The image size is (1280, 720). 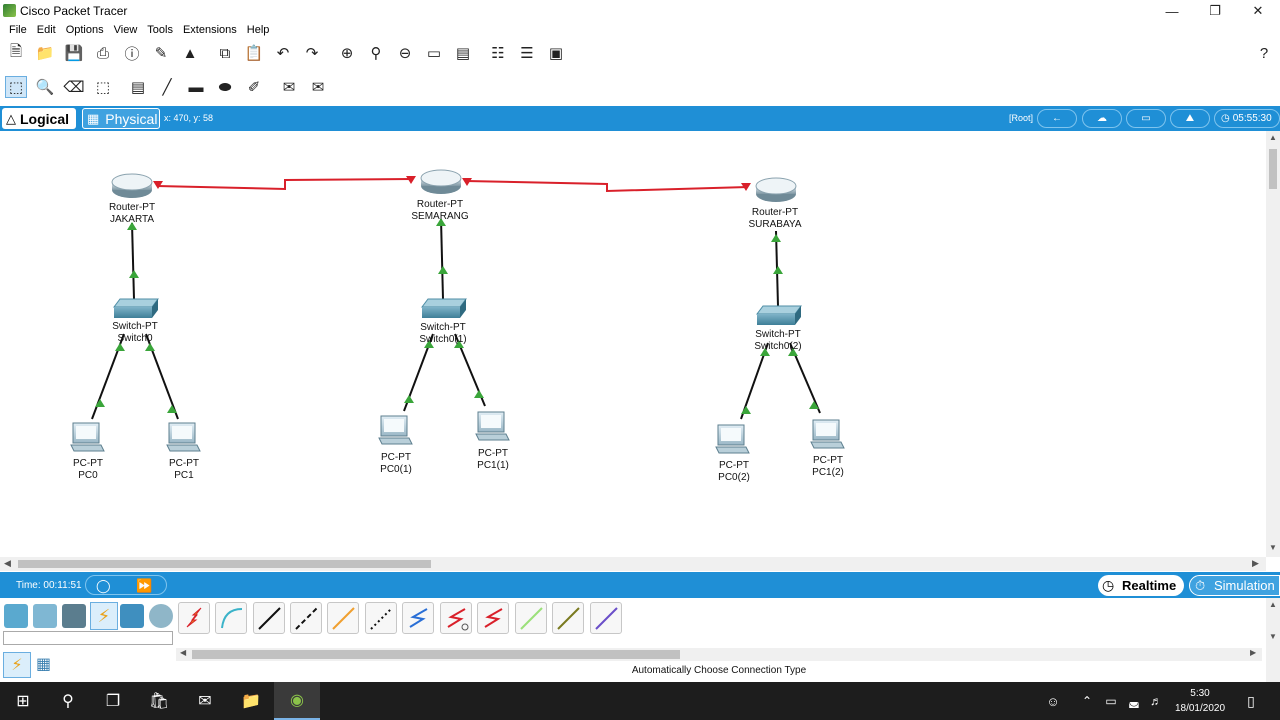 What do you see at coordinates (1102, 118) in the screenshot?
I see `cluster-icon: ☁` at bounding box center [1102, 118].